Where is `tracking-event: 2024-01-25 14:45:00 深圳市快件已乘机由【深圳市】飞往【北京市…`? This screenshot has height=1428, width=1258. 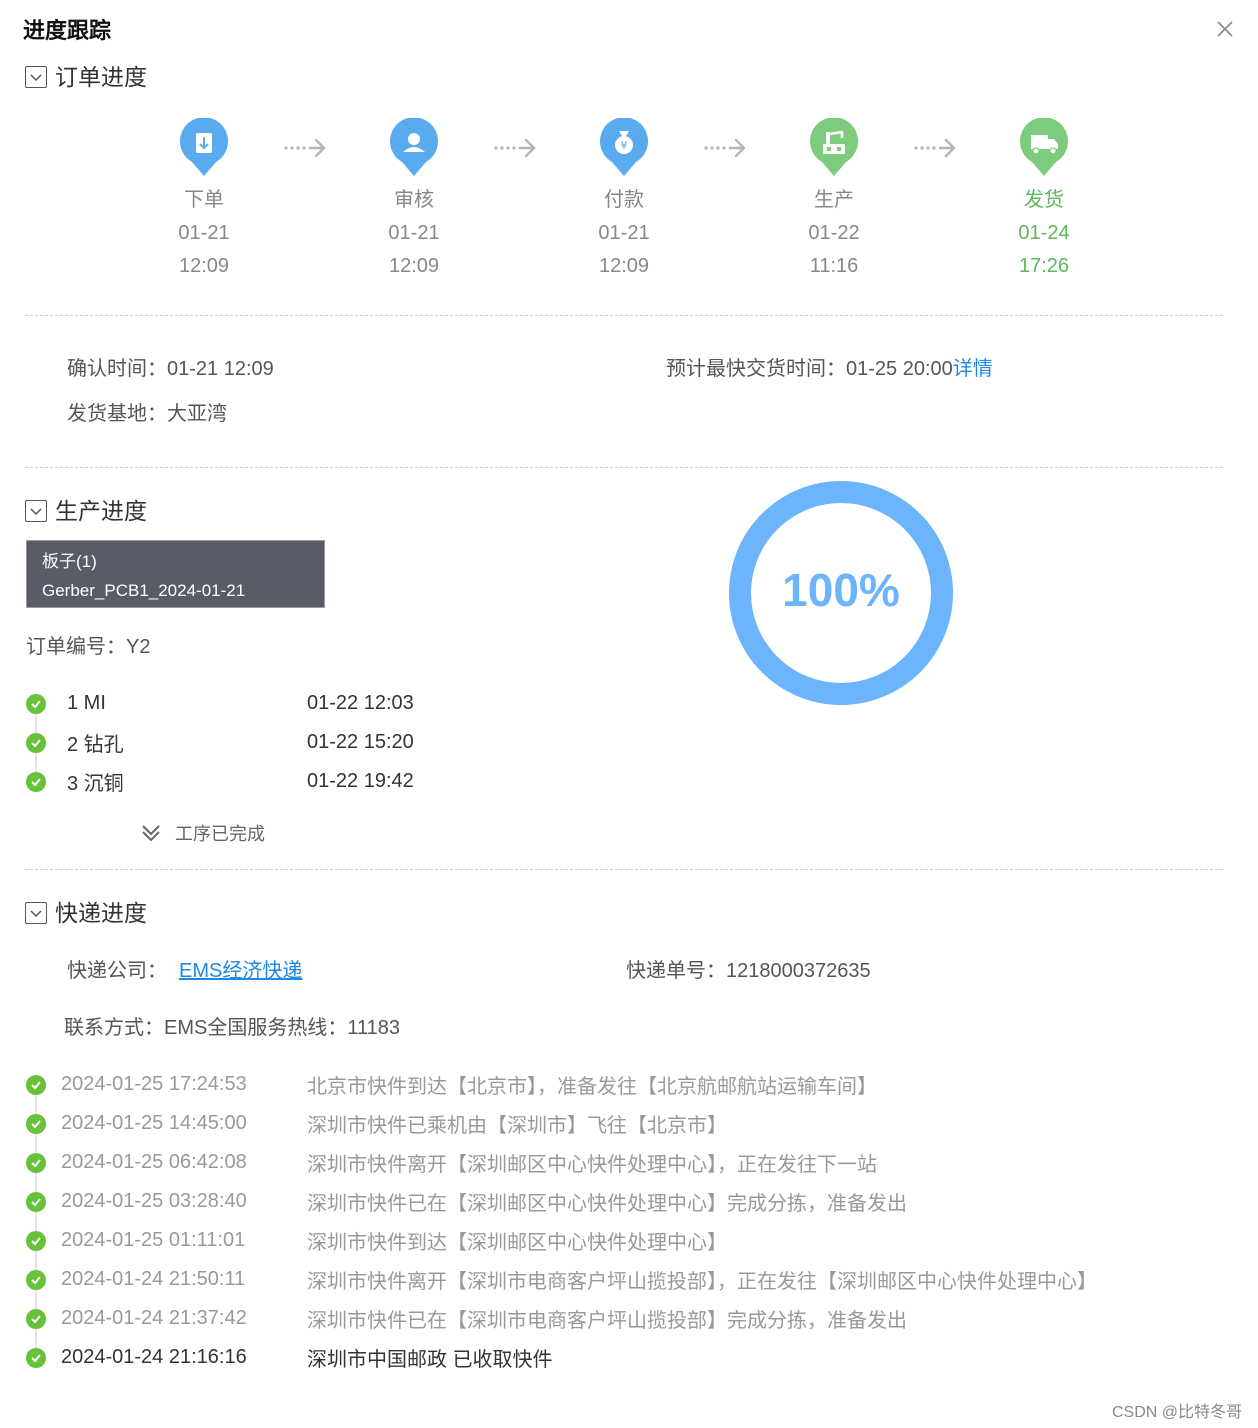 tracking-event: 2024-01-25 14:45:00 深圳市快件已乘机由【深圳市】飞往【北京市… is located at coordinates (626, 1123).